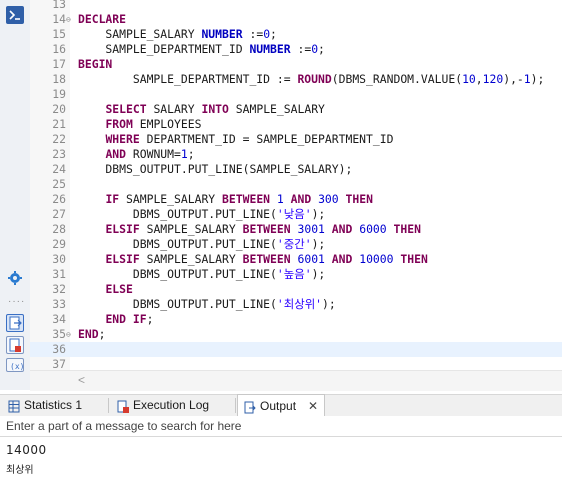 Image resolution: width=562 pixels, height=480 pixels. What do you see at coordinates (59, 5) in the screenshot?
I see `line-number: 13` at bounding box center [59, 5].